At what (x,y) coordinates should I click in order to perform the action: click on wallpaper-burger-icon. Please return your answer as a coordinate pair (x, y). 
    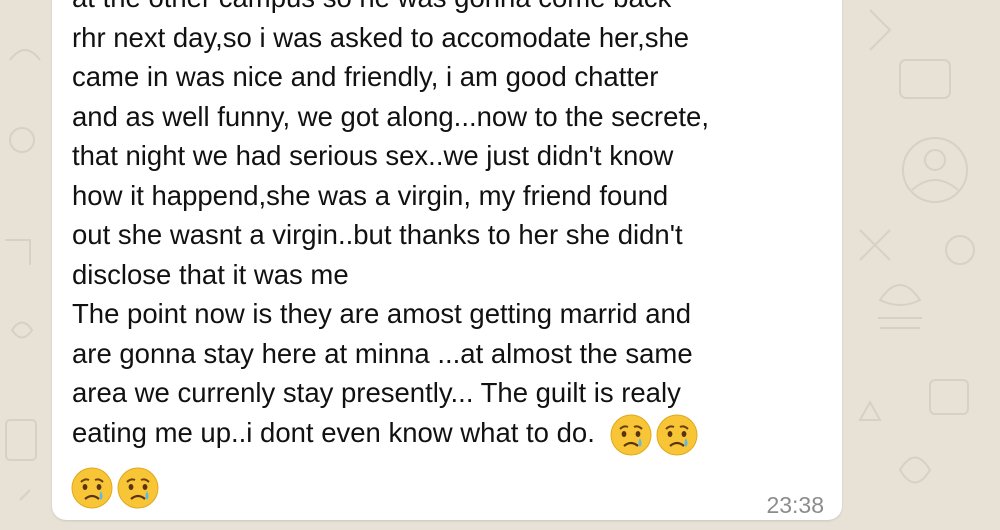
    Looking at the image, I should click on (900, 295).